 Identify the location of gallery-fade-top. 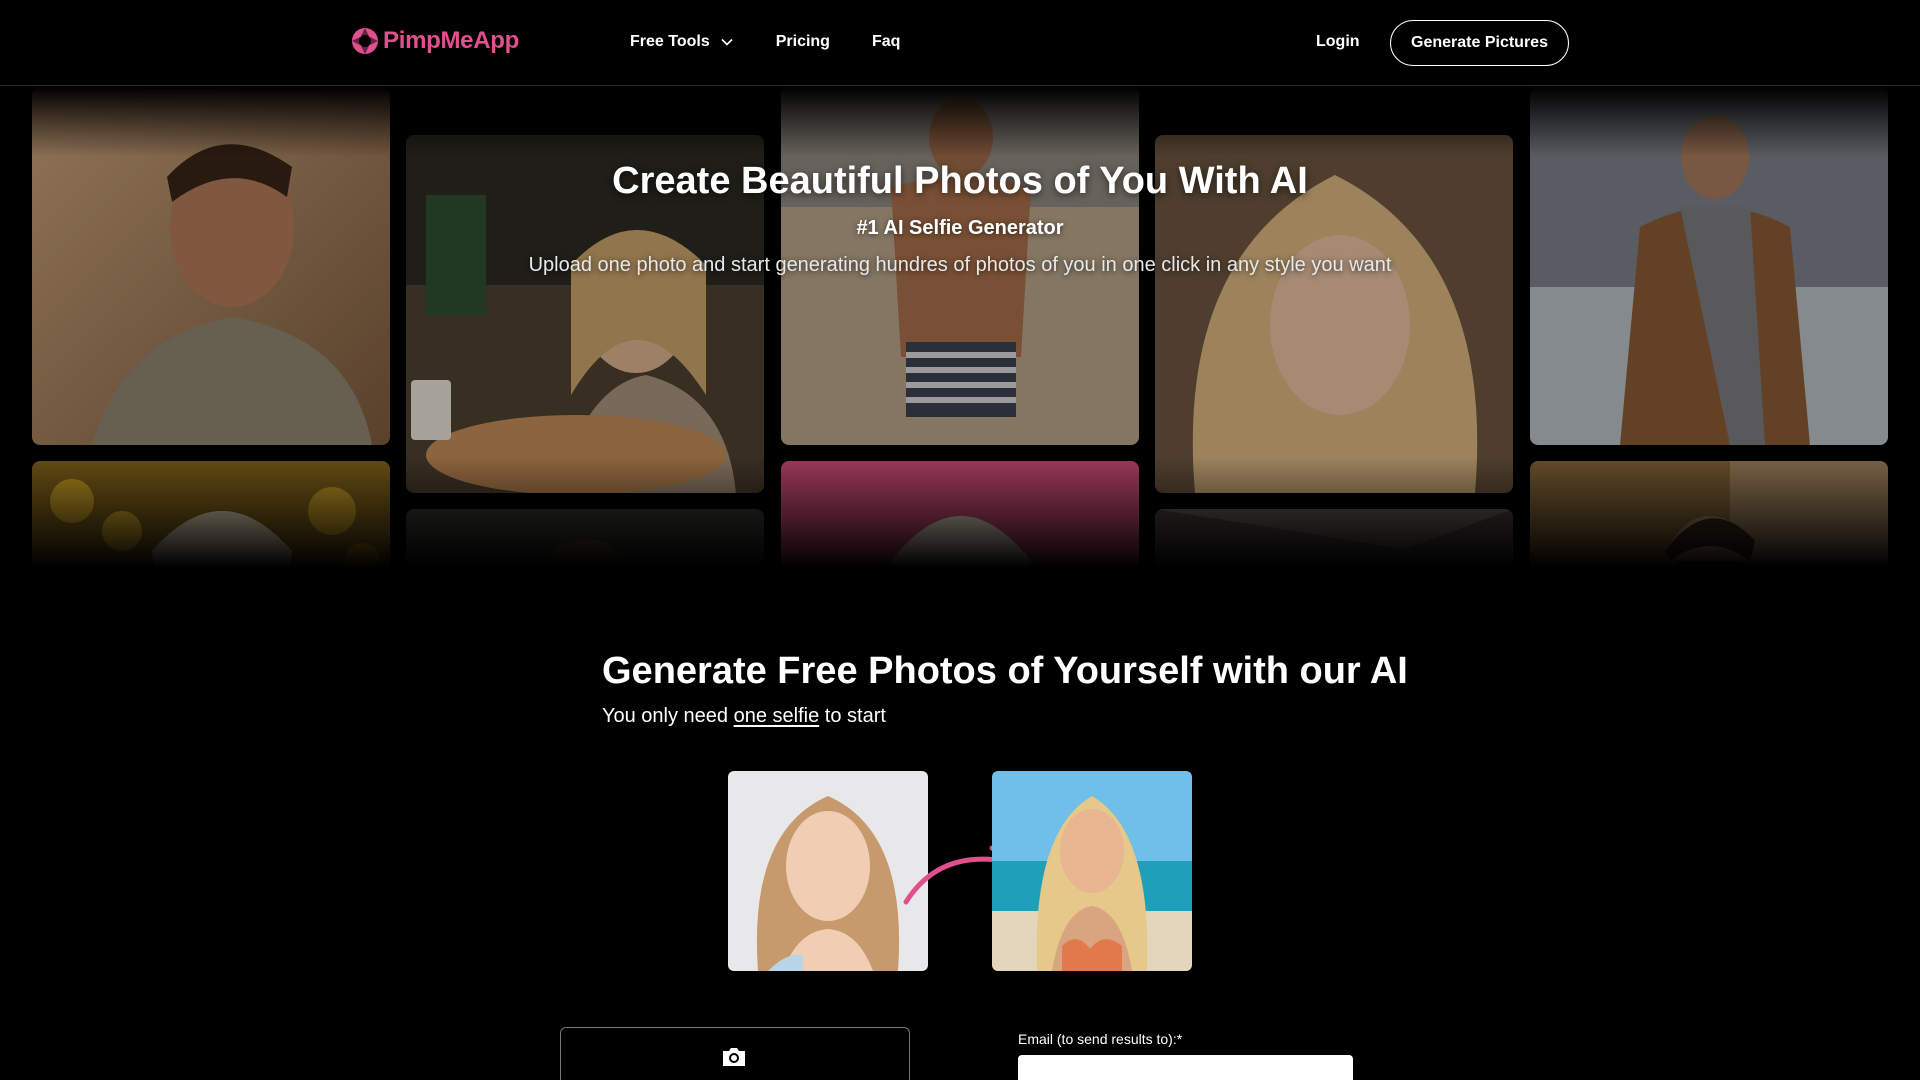
(960, 122).